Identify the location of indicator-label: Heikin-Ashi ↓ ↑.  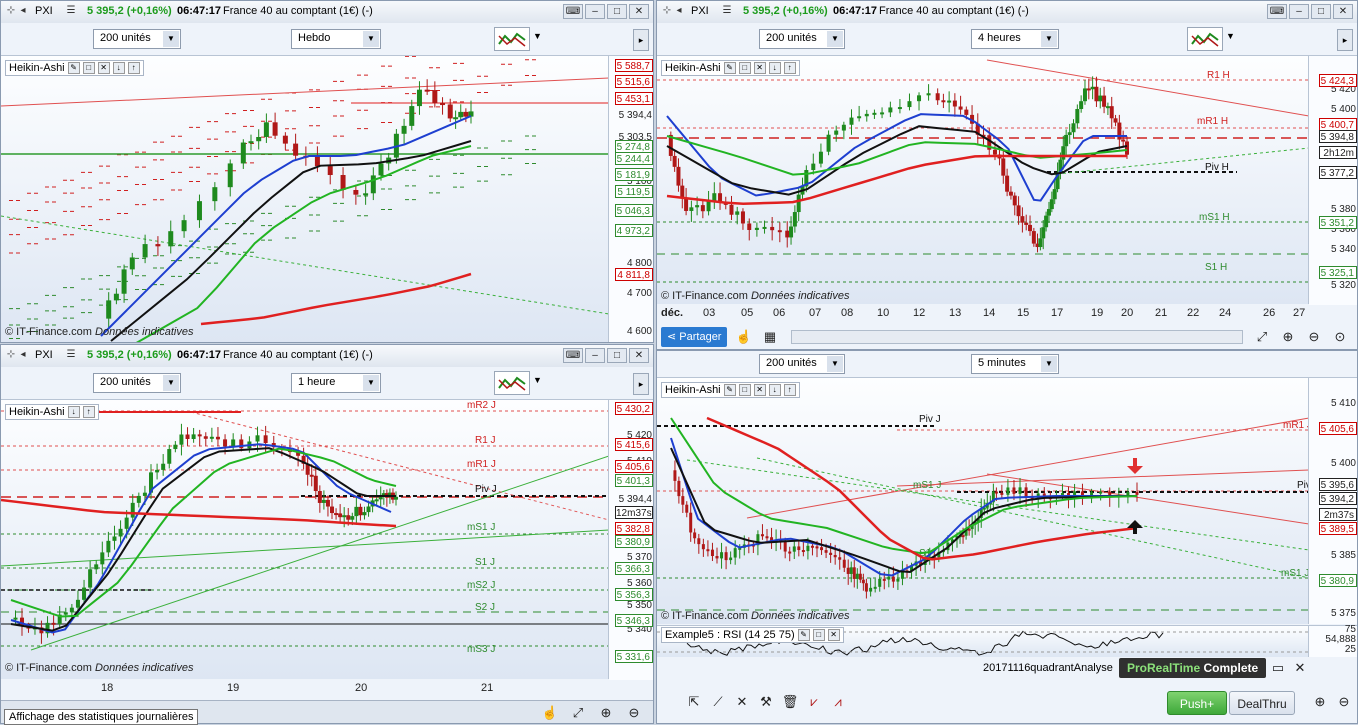
(52, 412).